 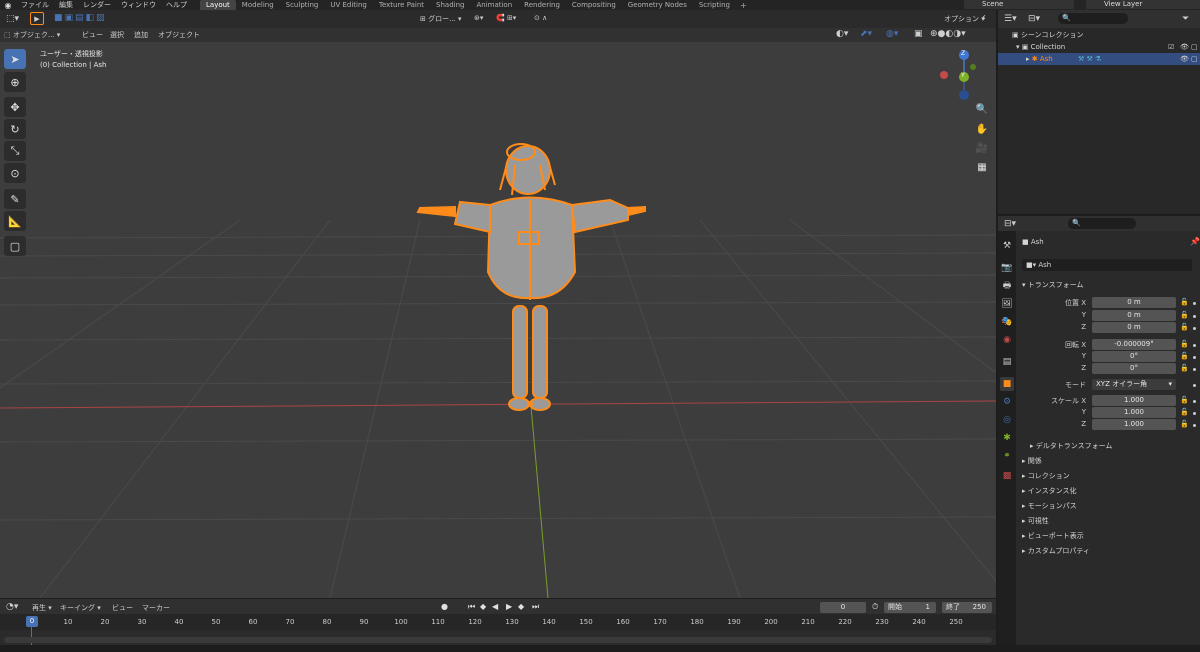 I want to click on zoom-icon: 🔍, so click(x=982, y=109).